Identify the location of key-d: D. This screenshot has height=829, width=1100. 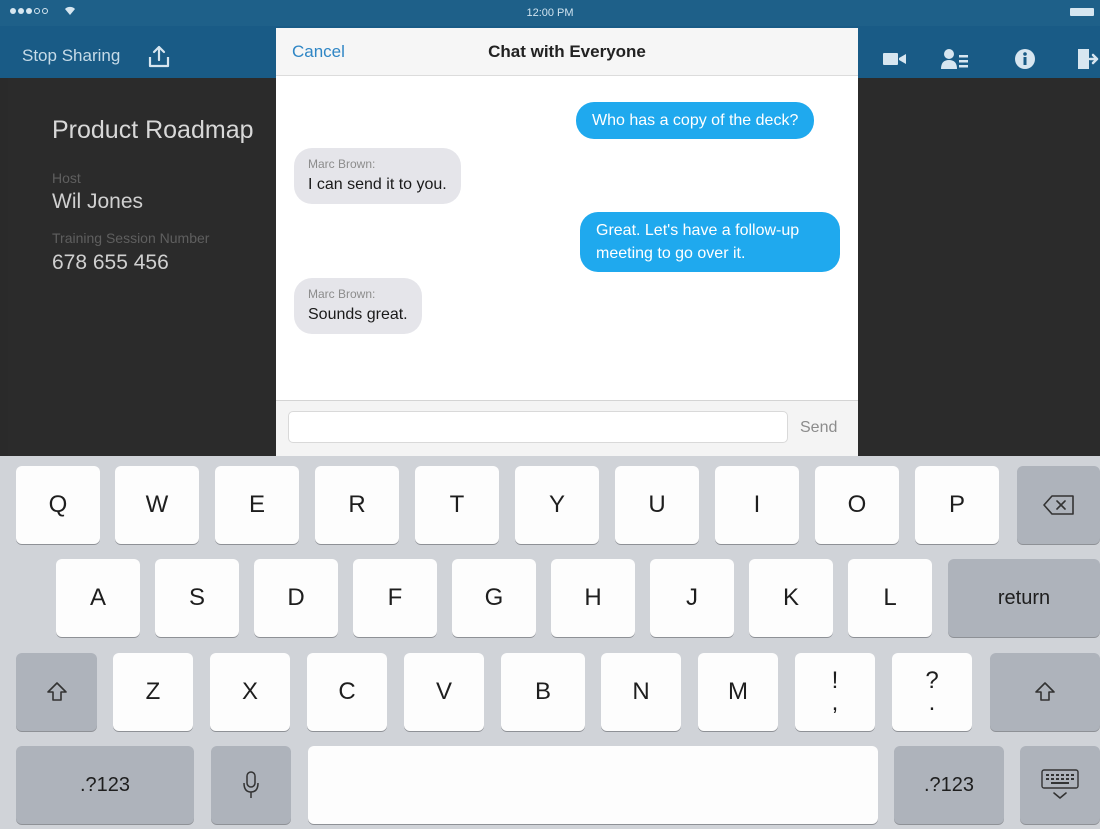
(296, 598).